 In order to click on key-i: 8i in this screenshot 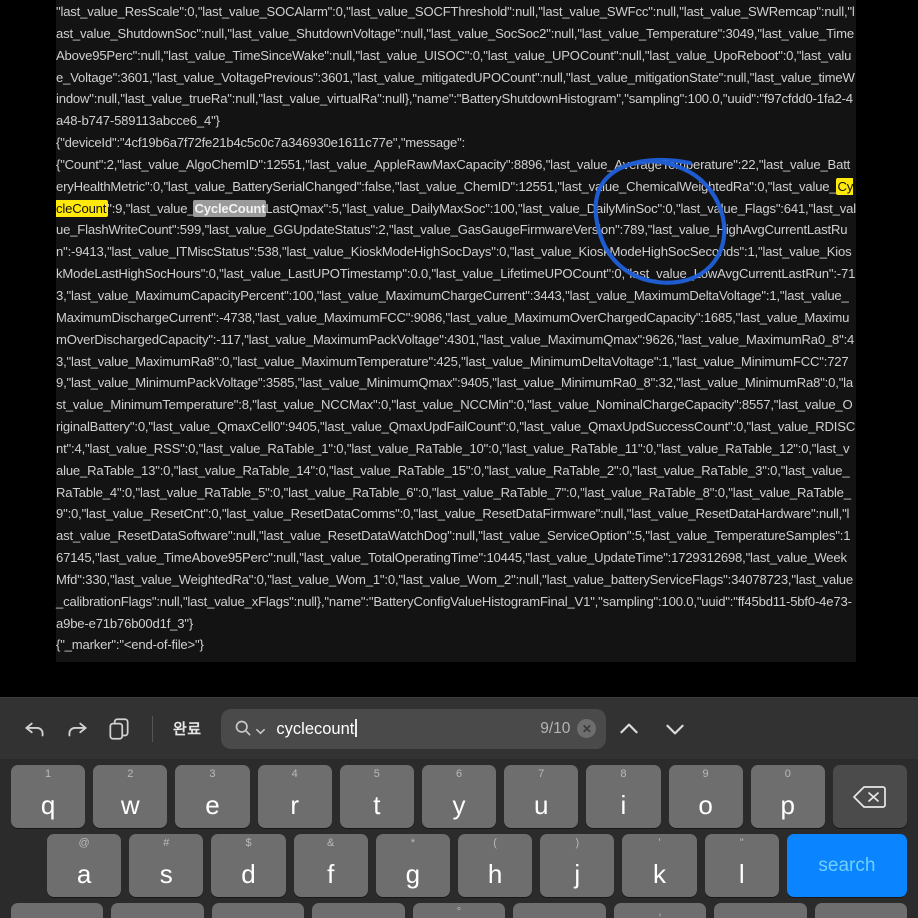, I will do `click(623, 796)`.